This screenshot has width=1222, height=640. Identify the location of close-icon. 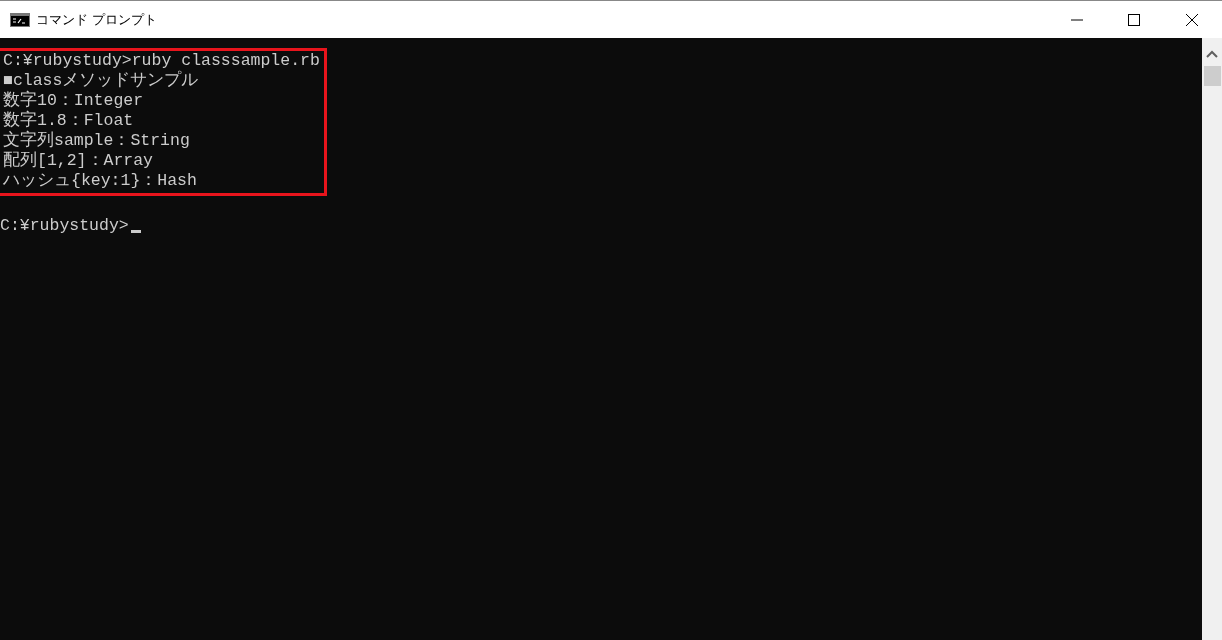
(1192, 19).